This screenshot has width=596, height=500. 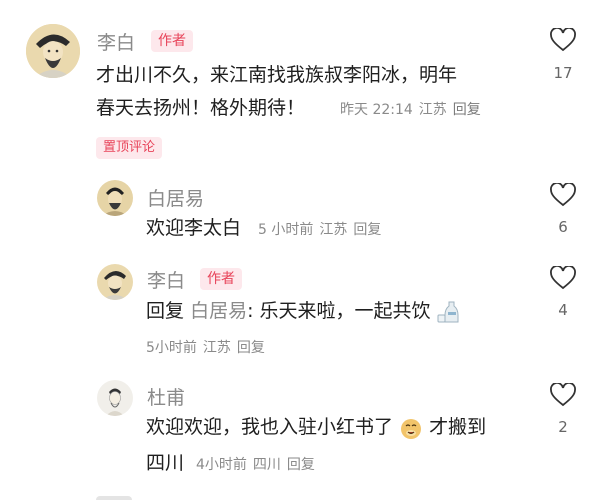 I want to click on reply-meta: 5小时前 江苏 回复, so click(x=208, y=347).